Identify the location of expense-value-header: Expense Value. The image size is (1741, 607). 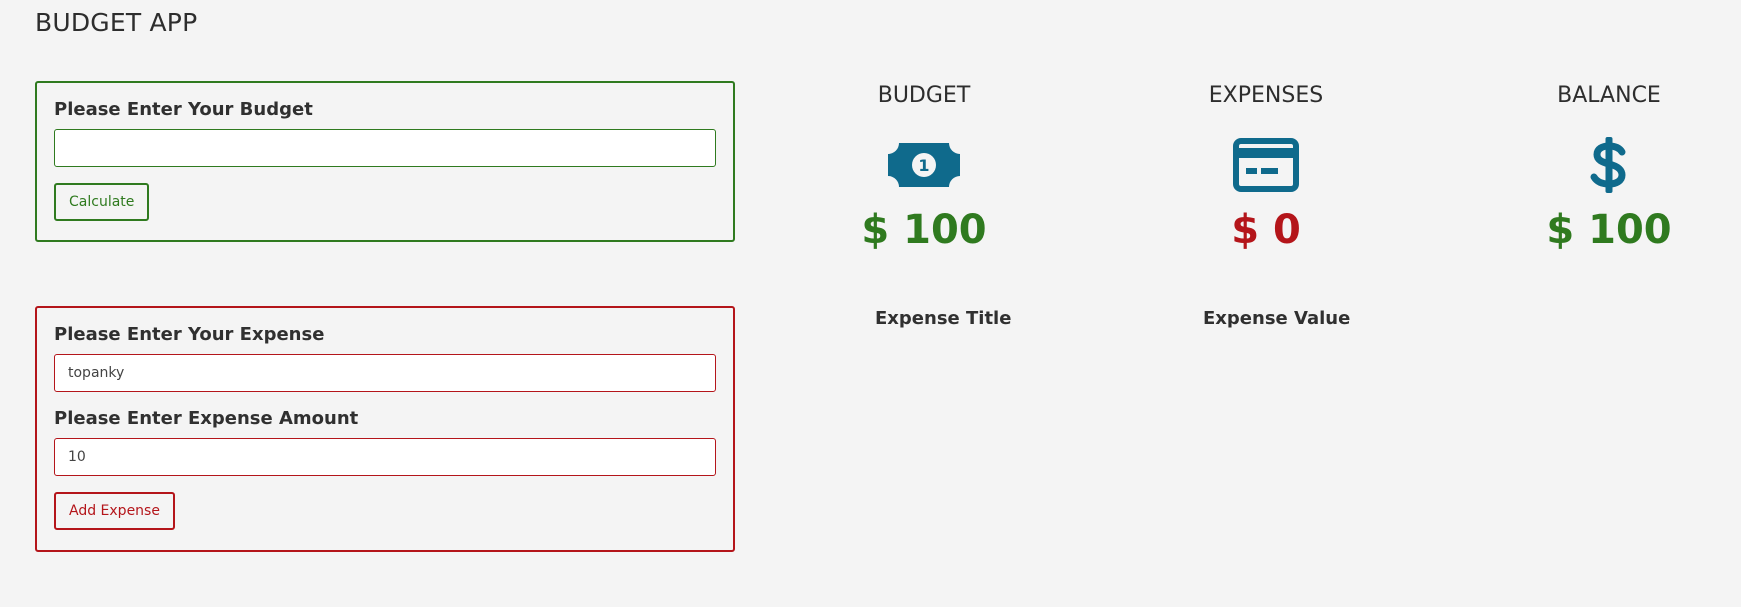
(1277, 318).